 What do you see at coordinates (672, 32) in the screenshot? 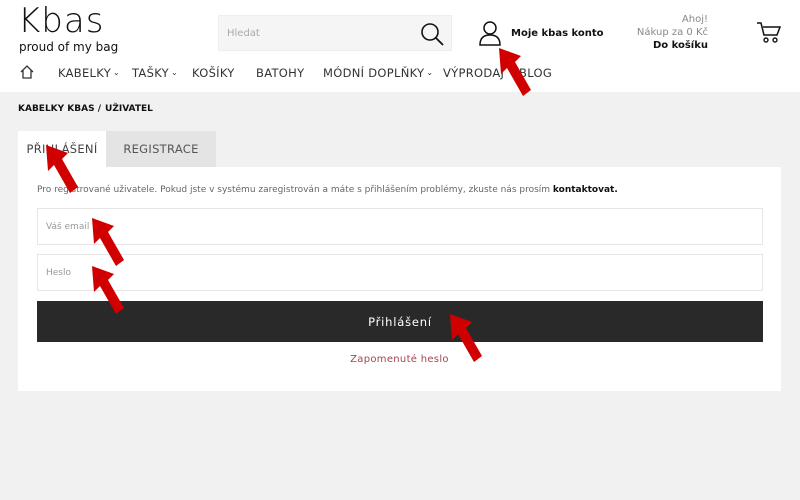
I see `cart-total: Nákup za 0 Kč` at bounding box center [672, 32].